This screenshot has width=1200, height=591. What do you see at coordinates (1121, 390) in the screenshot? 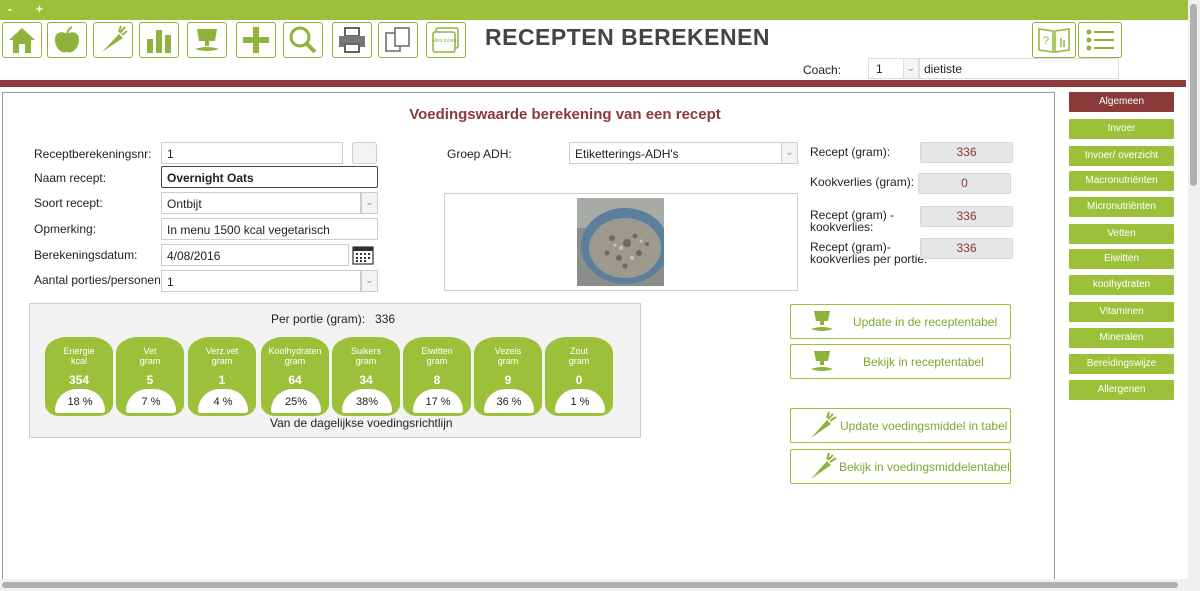
I see `nav-allergenen: Allergenen` at bounding box center [1121, 390].